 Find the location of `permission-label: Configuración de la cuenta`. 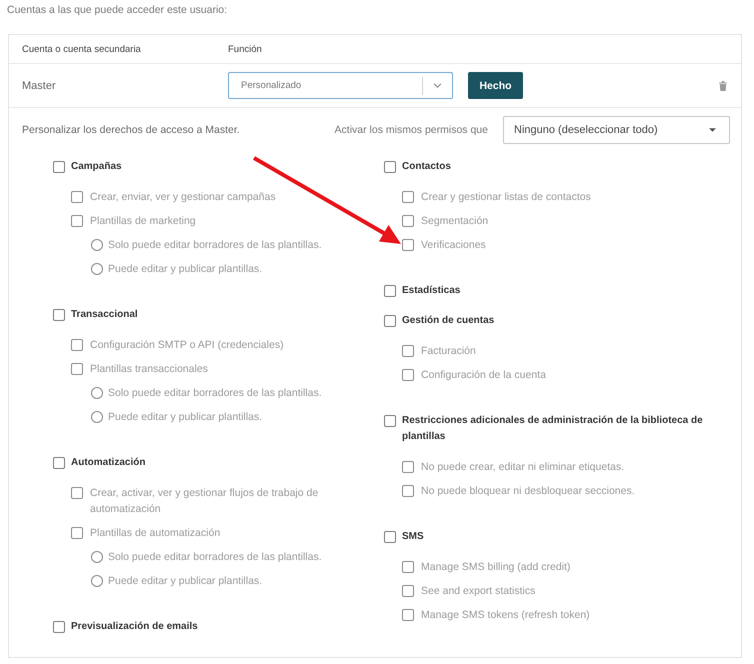

permission-label: Configuración de la cuenta is located at coordinates (483, 375).